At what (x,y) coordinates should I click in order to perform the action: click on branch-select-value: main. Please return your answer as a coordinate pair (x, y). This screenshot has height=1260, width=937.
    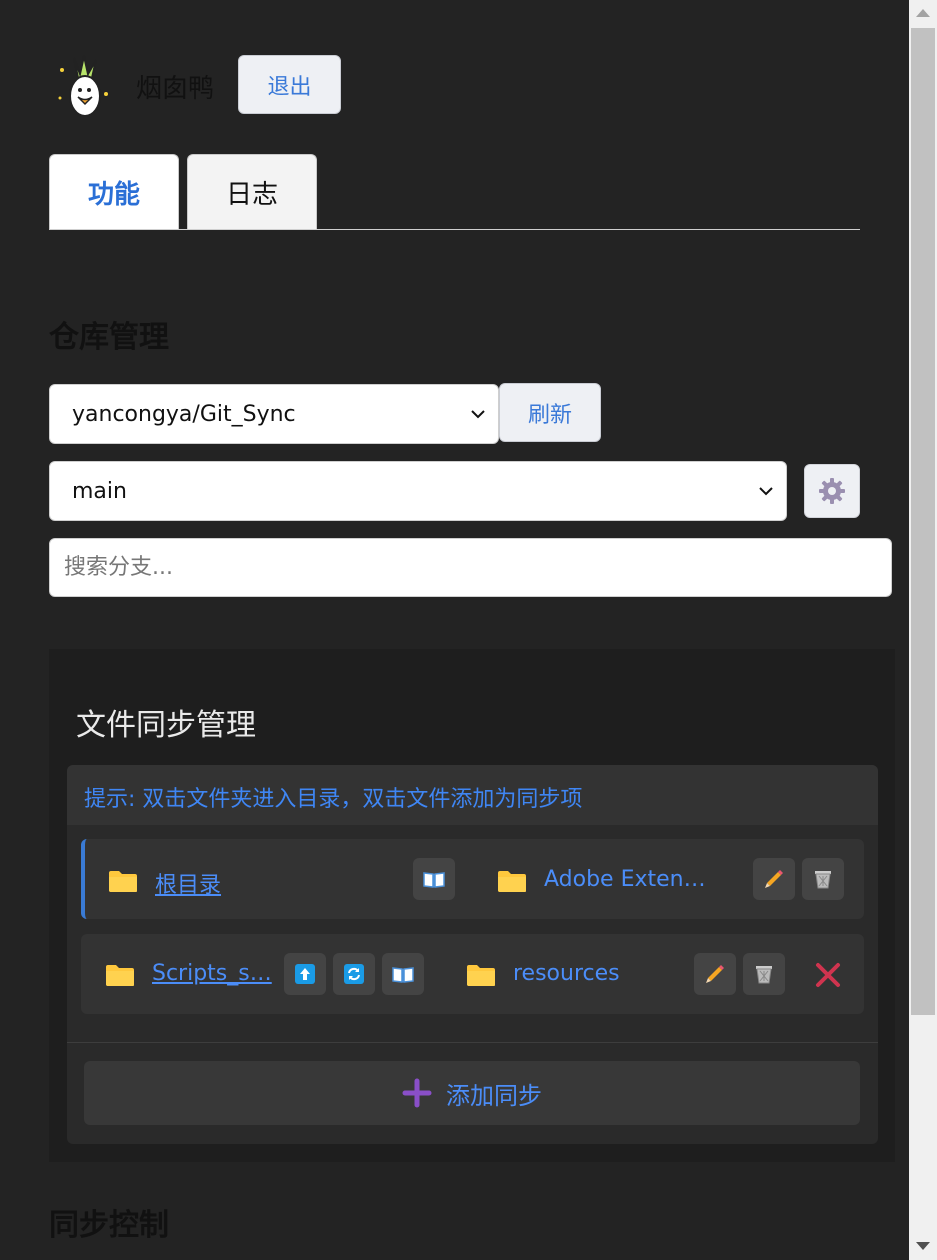
    Looking at the image, I should click on (99, 491).